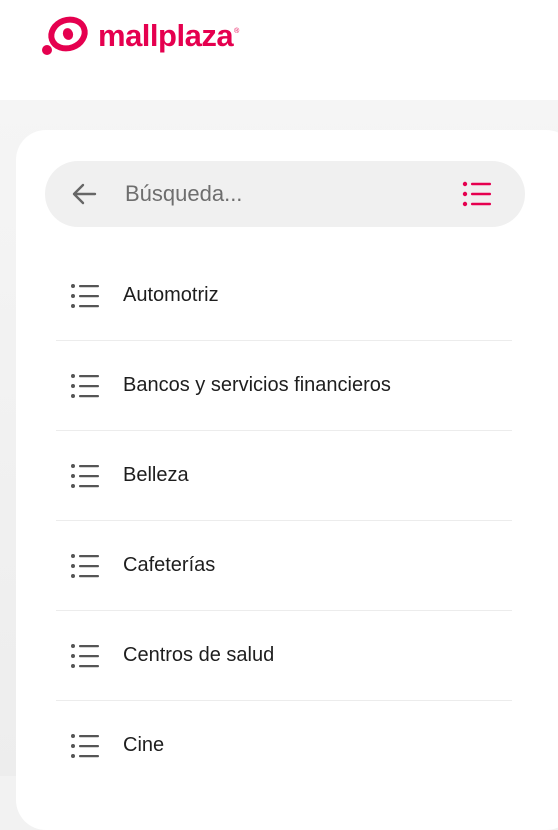  Describe the element at coordinates (257, 385) in the screenshot. I see `list-item-label: Bancos y servicios financieros` at that location.